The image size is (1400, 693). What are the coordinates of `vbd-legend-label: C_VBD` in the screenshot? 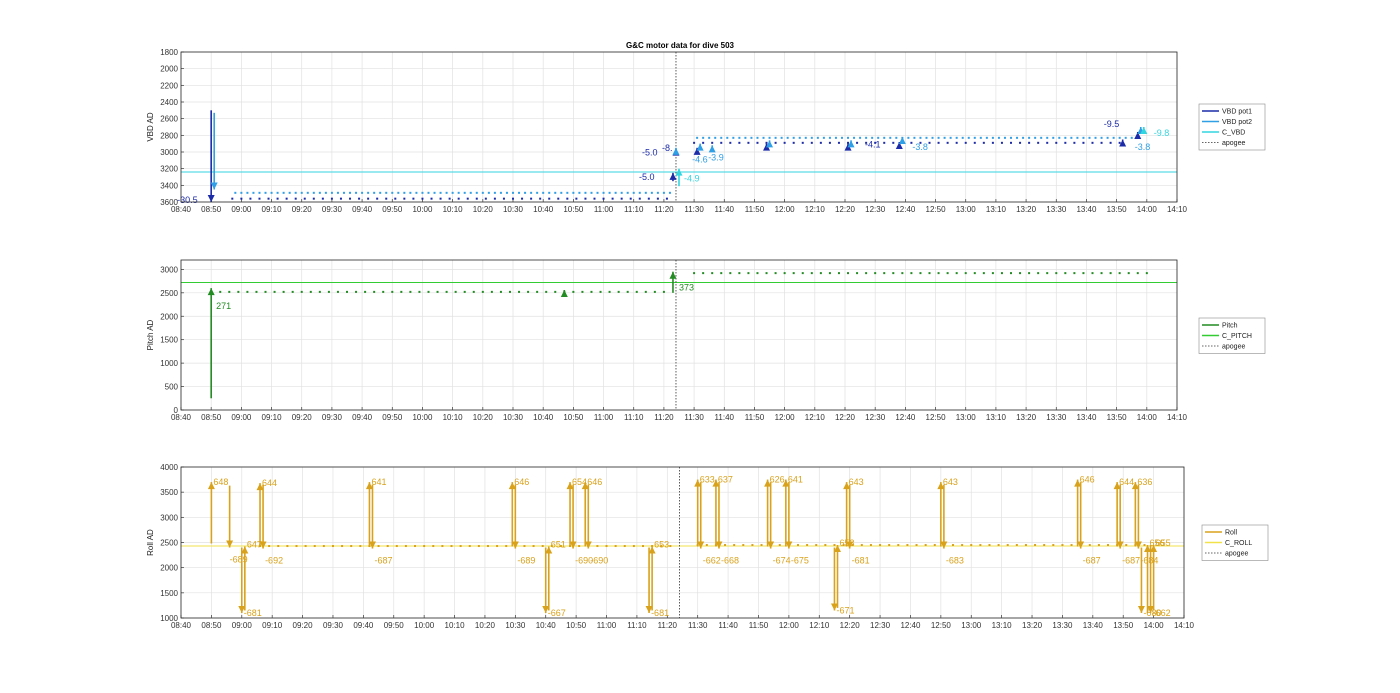 It's located at (1233, 133).